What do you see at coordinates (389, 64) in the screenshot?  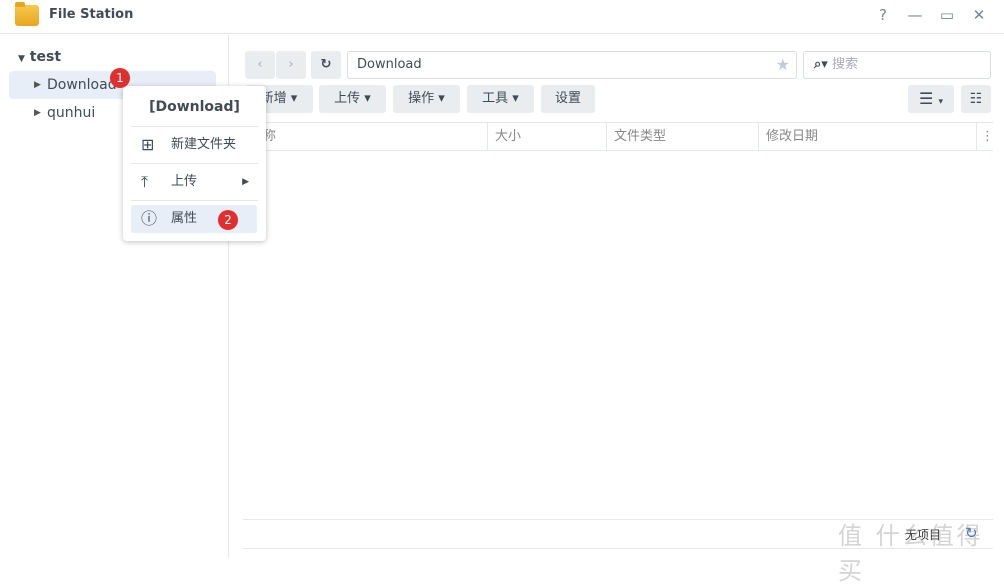 I see `path-text: Download` at bounding box center [389, 64].